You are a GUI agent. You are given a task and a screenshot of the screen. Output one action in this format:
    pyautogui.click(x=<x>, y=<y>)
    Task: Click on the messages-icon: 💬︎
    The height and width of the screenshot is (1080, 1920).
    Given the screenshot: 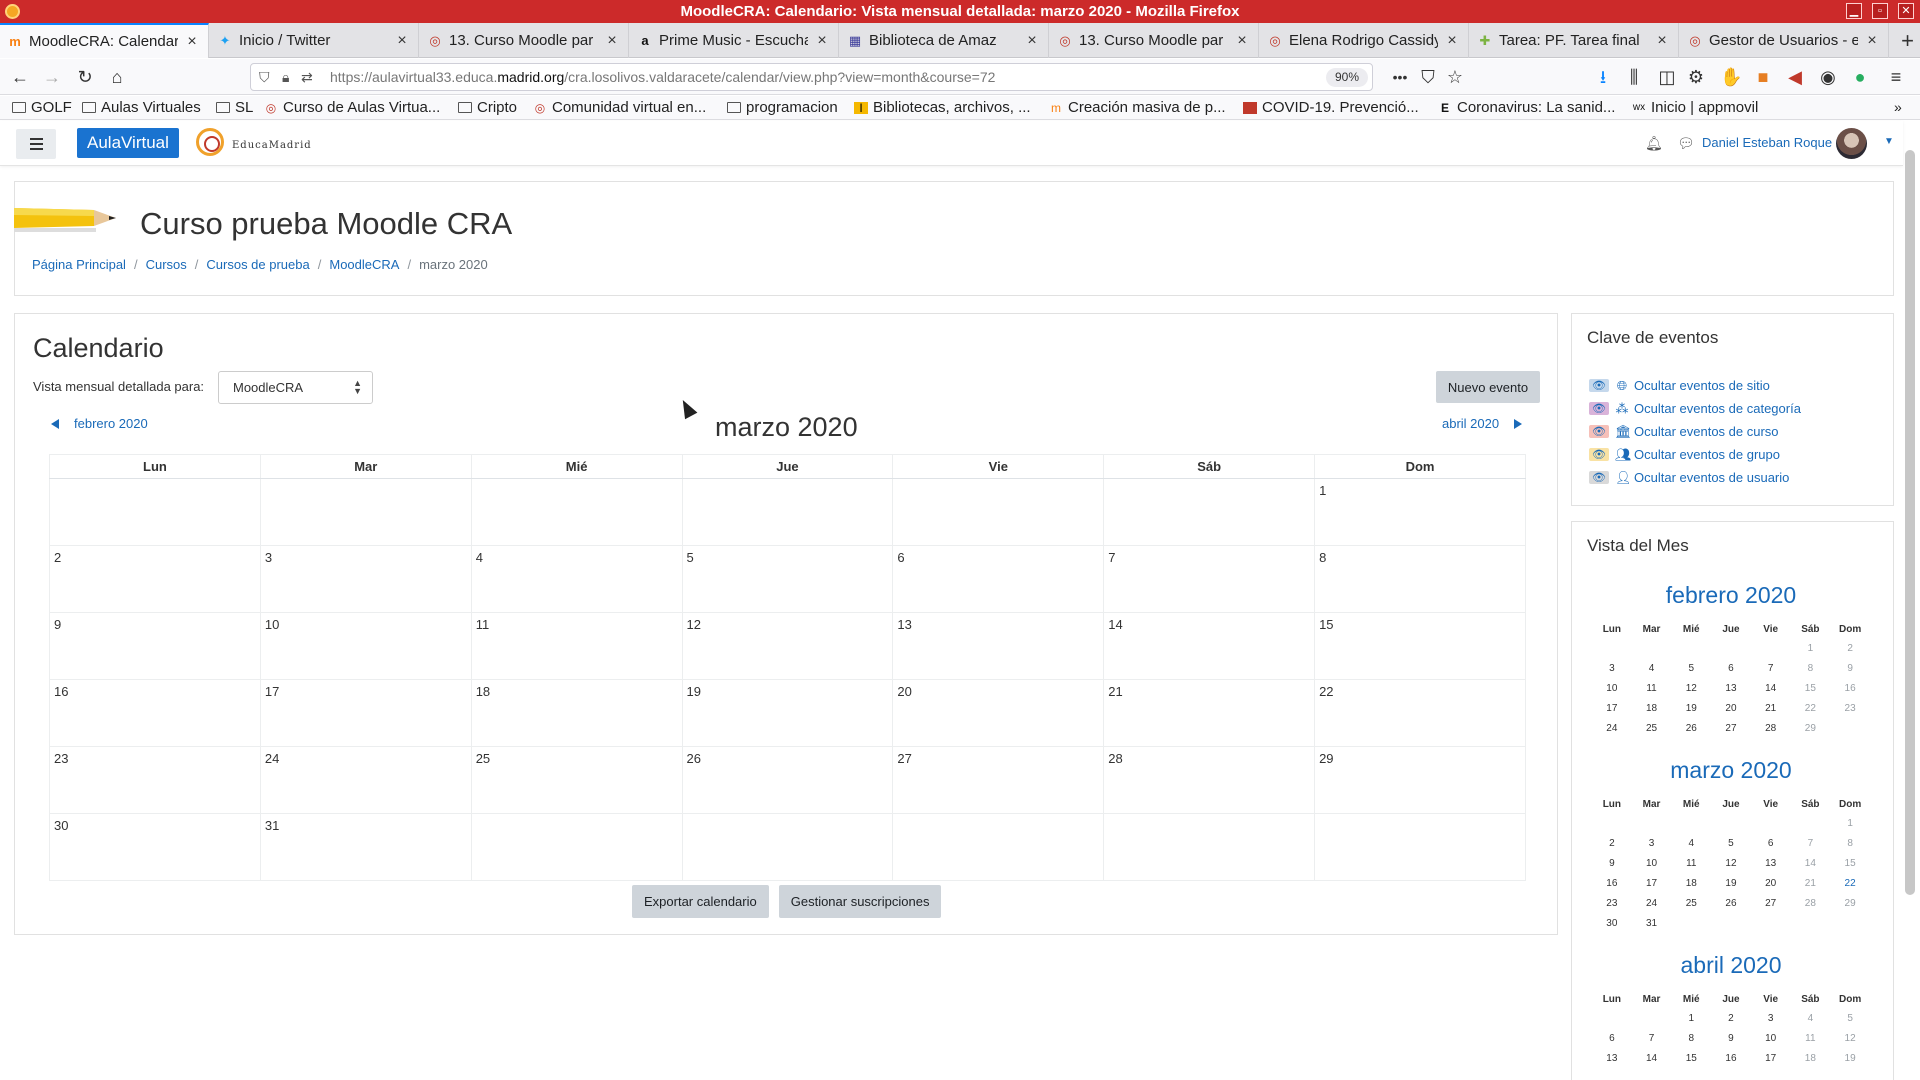 What is the action you would take?
    pyautogui.click(x=1686, y=143)
    